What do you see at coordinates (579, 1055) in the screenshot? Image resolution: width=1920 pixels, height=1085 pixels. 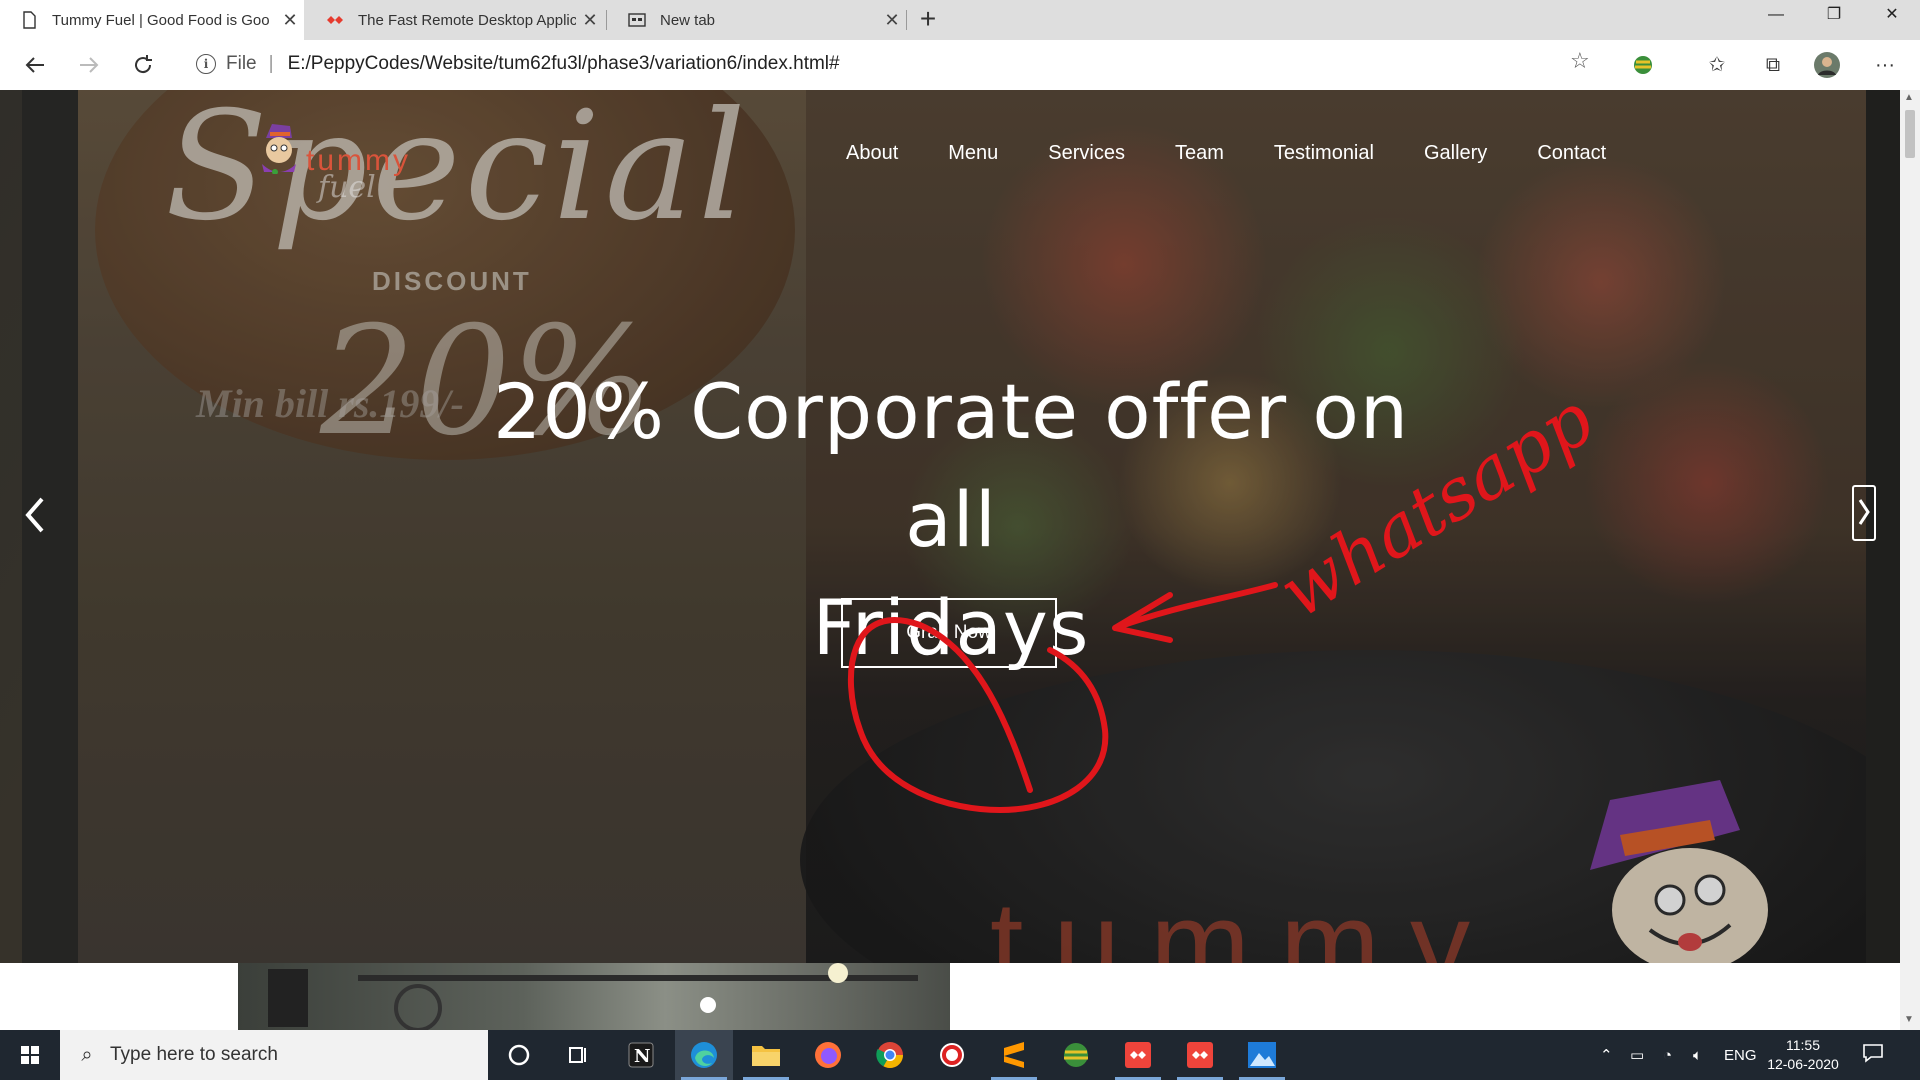 I see `task-view-icon` at bounding box center [579, 1055].